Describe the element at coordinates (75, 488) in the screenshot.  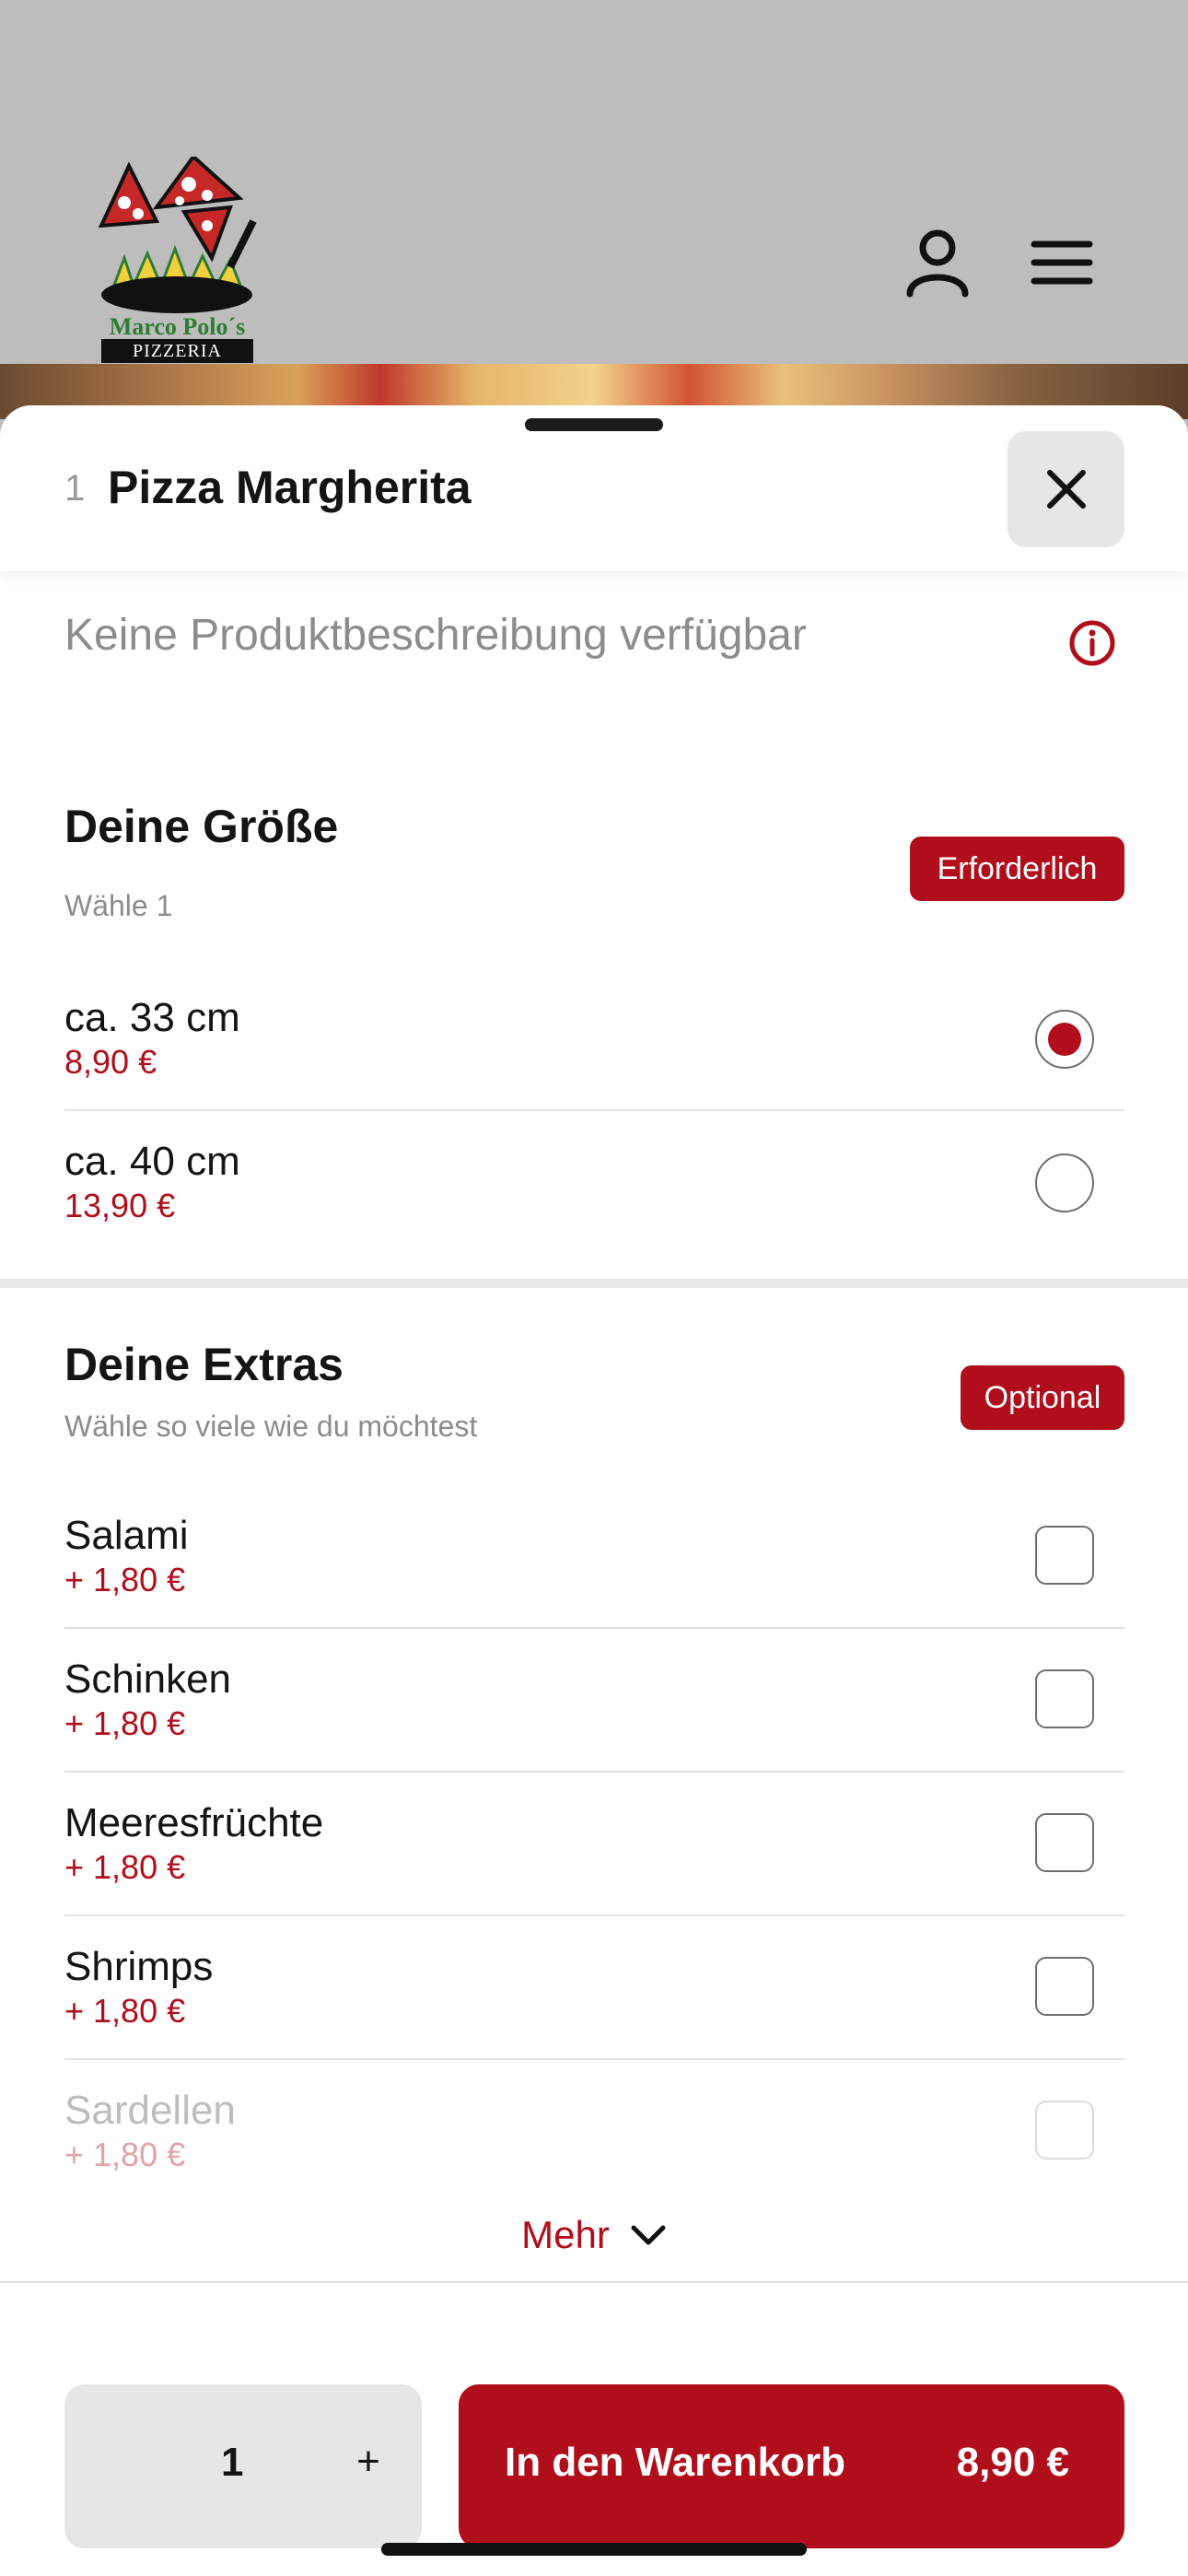
I see `product-quantity-prefix: 1` at that location.